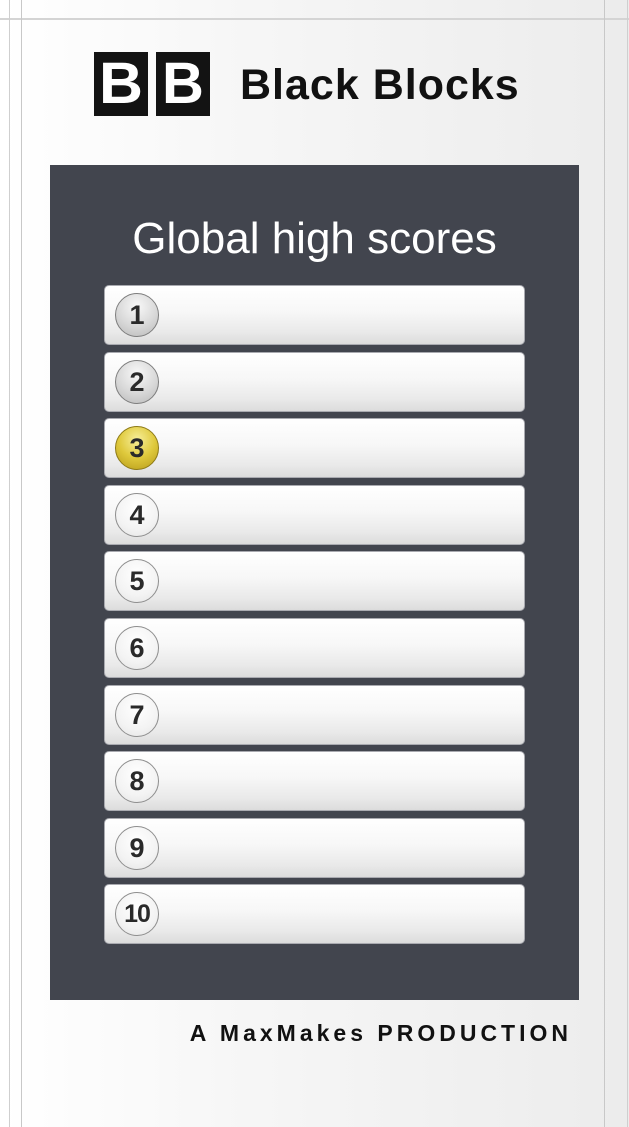 Image resolution: width=629 pixels, height=1127 pixels. Describe the element at coordinates (314, 514) in the screenshot. I see `score-row-4: 4` at that location.